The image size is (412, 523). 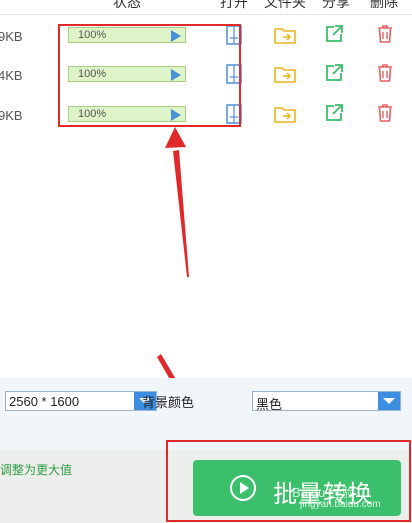 What do you see at coordinates (389, 401) in the screenshot?
I see `chevron-down-icon` at bounding box center [389, 401].